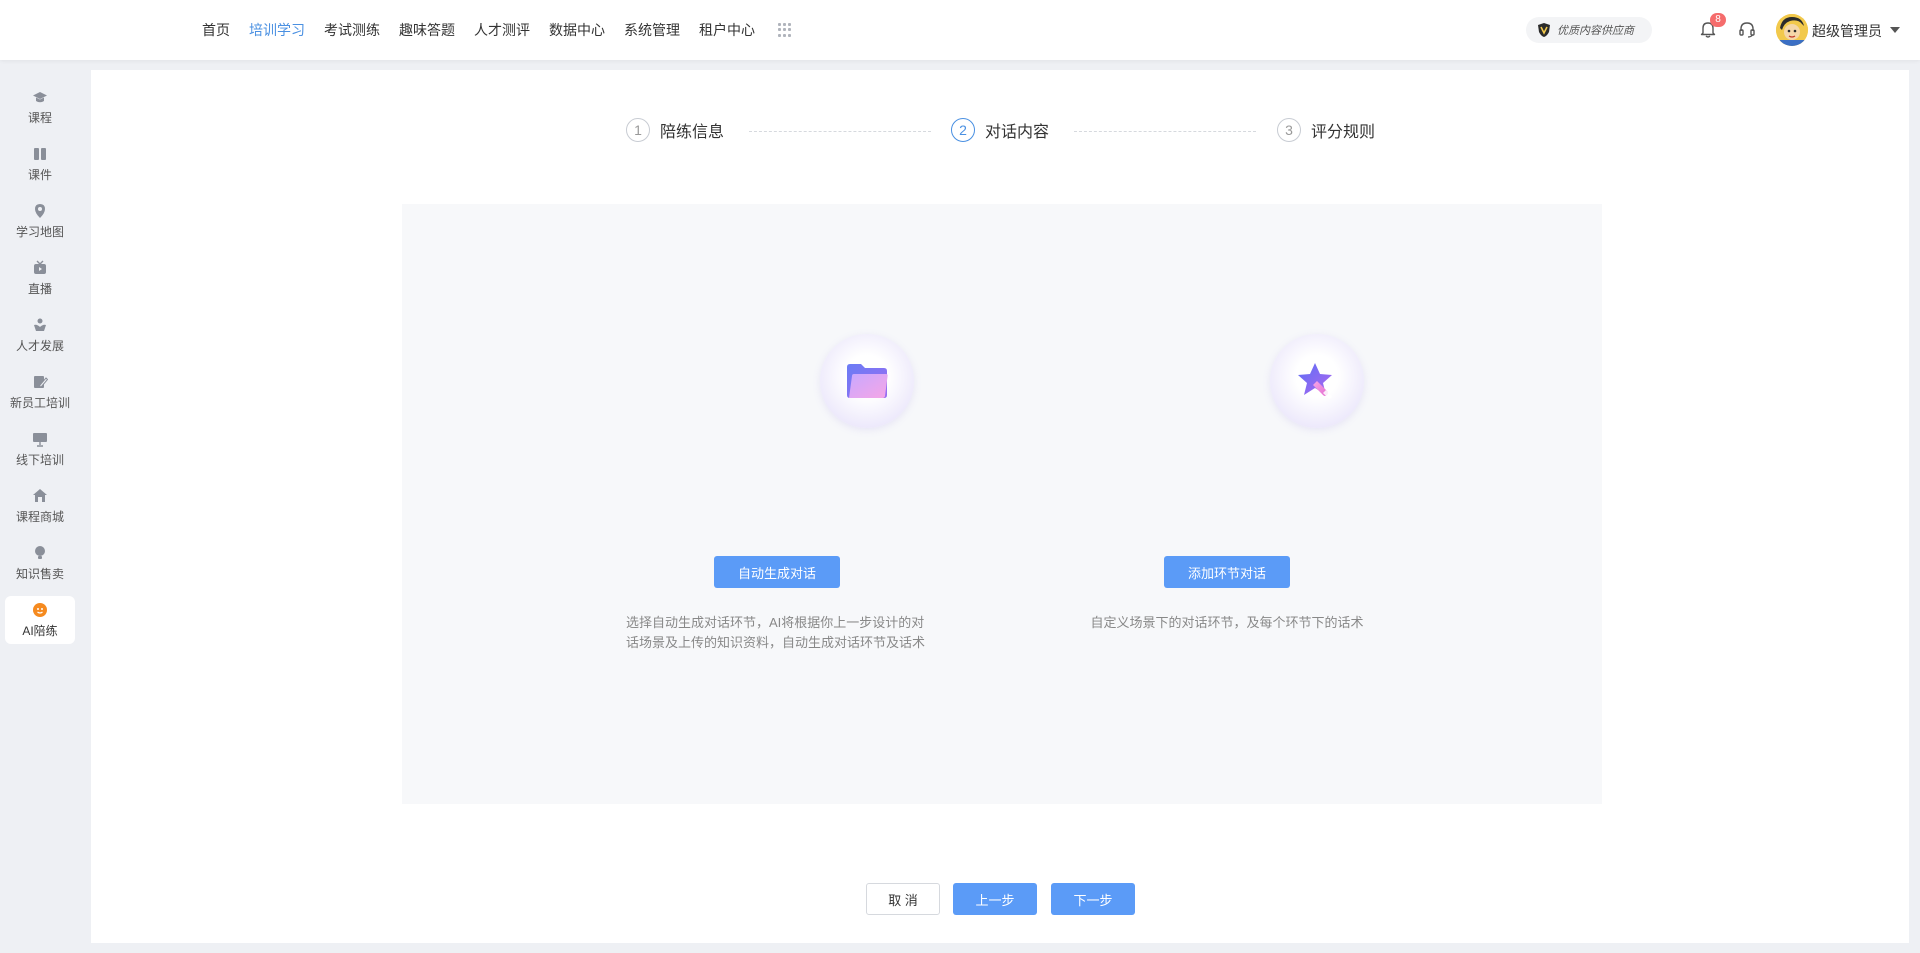 The width and height of the screenshot is (1920, 953). Describe the element at coordinates (963, 130) in the screenshot. I see `step-number: 2` at that location.